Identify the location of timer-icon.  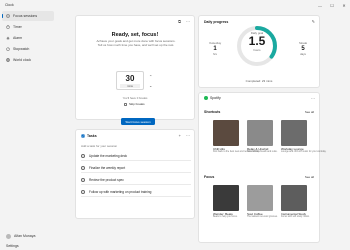
(8, 27).